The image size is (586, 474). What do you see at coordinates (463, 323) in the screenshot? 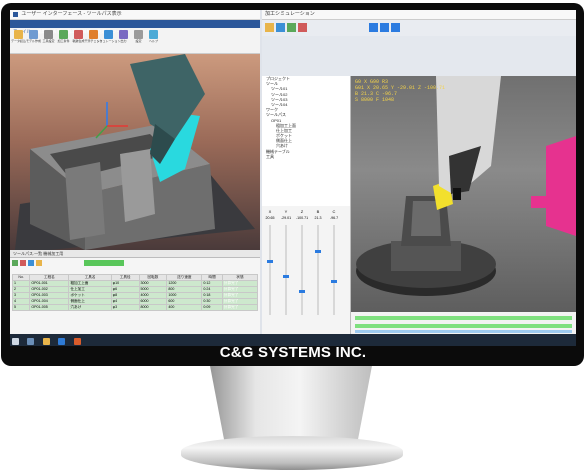
I see `timeline-strip` at bounding box center [463, 323].